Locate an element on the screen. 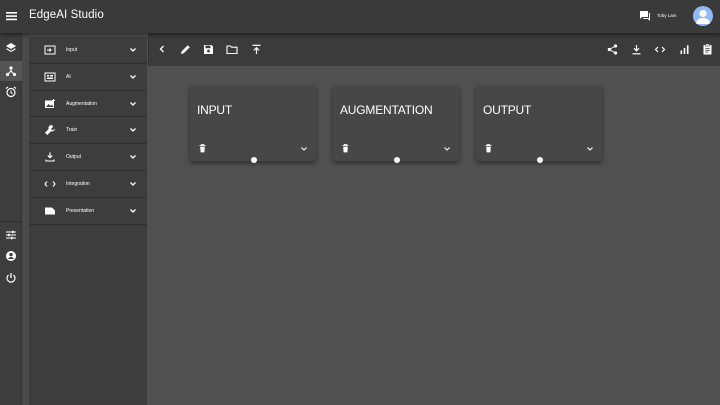  sidebar-item-label: Presentation is located at coordinates (80, 210).